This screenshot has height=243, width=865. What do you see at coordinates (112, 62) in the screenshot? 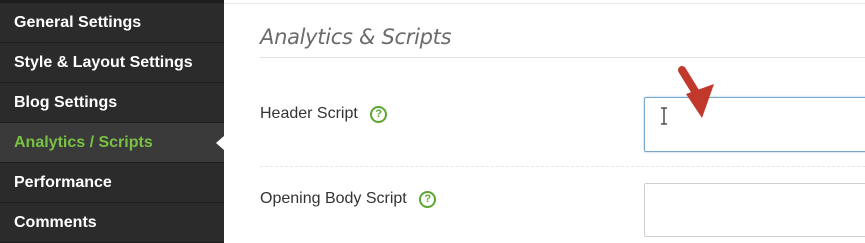
I see `sidebar-item-style-layout-settings: Style & Layout Settings` at bounding box center [112, 62].